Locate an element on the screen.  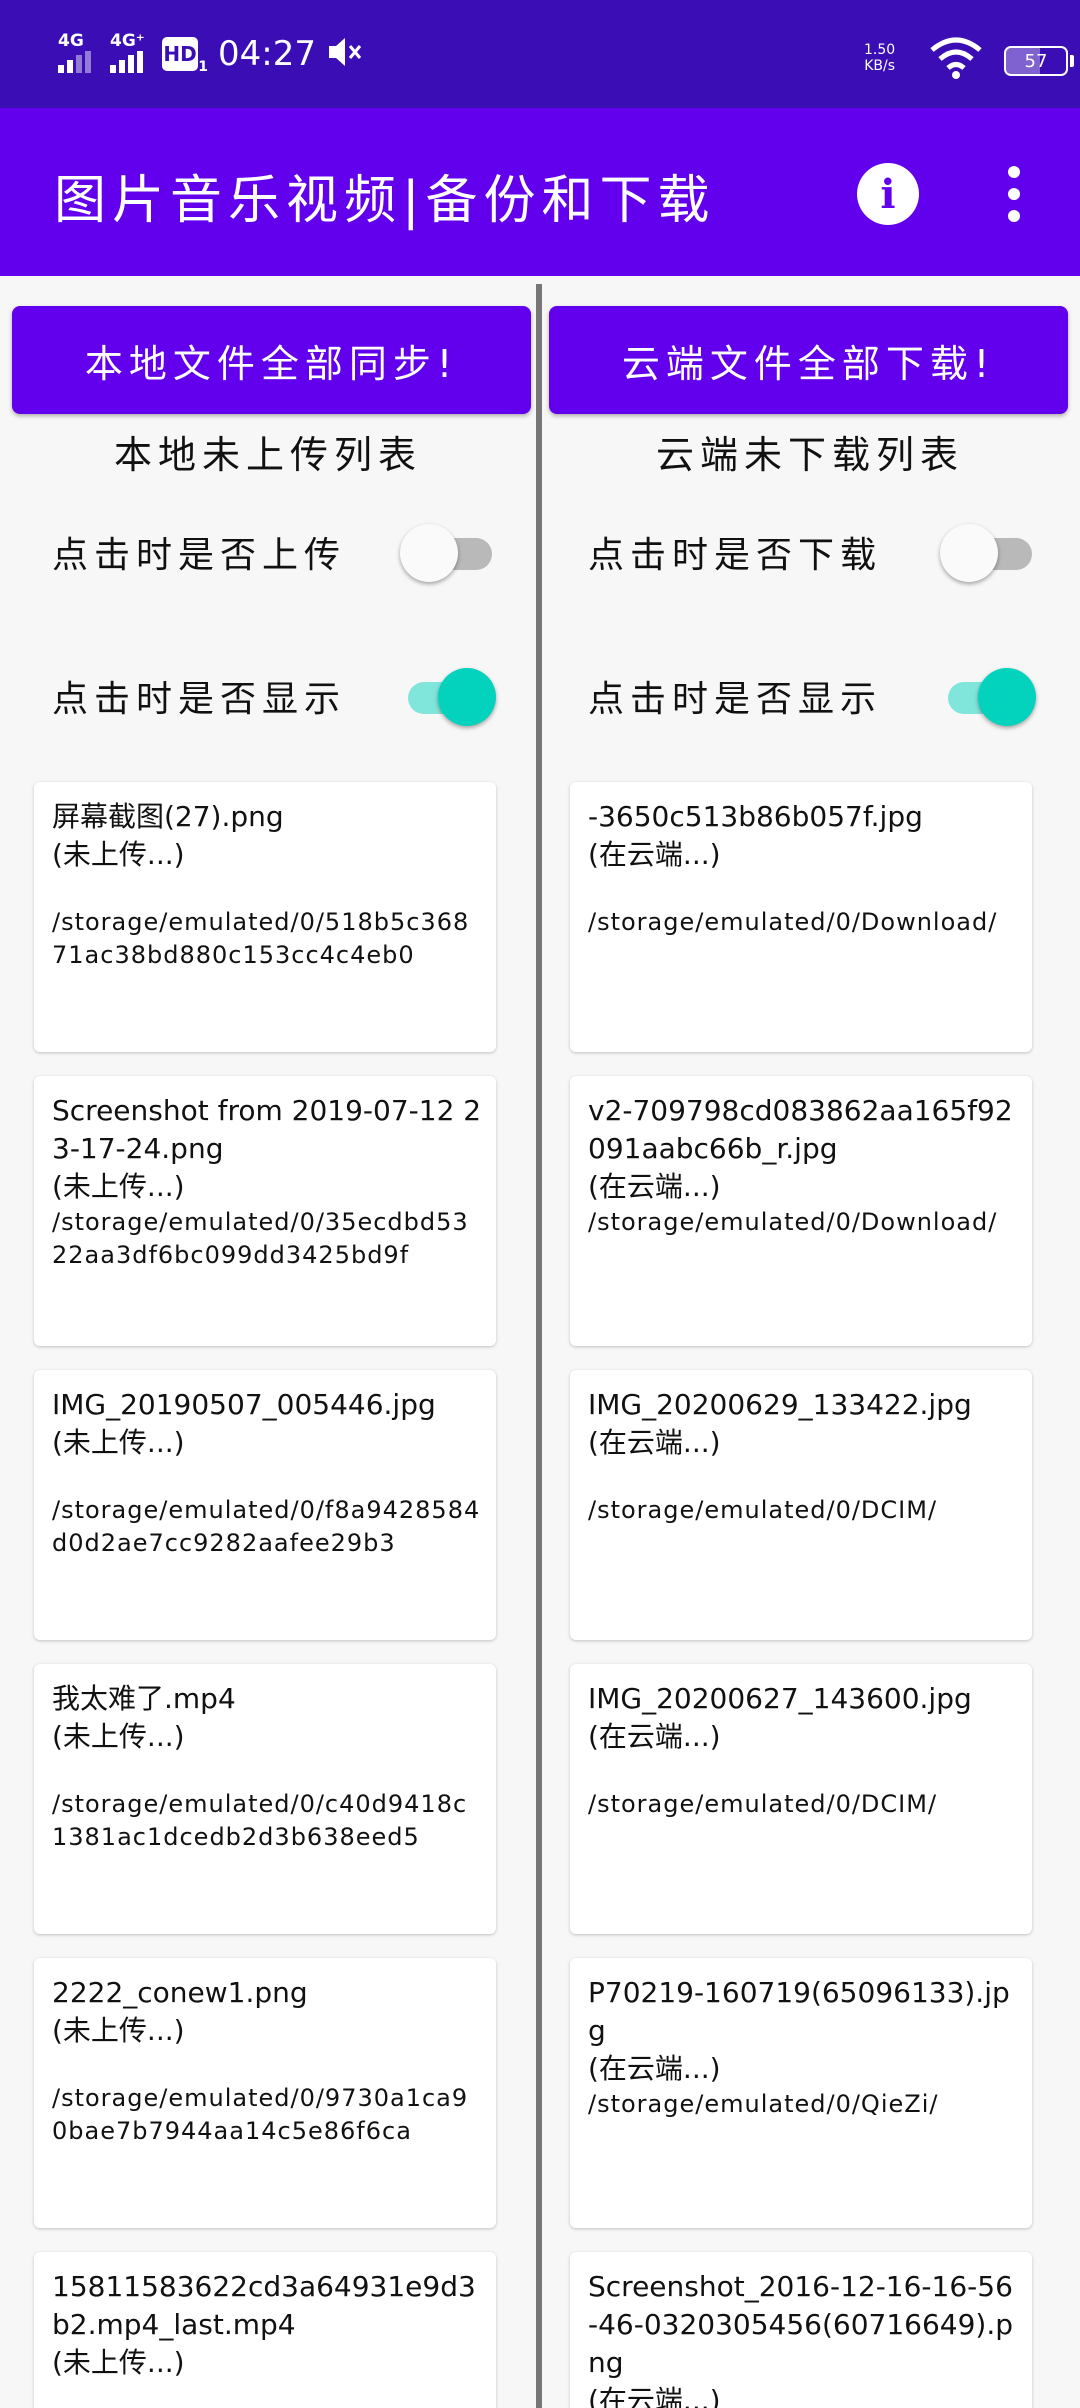
upload-on-click-row: 点击时是否上传 is located at coordinates (268, 550).